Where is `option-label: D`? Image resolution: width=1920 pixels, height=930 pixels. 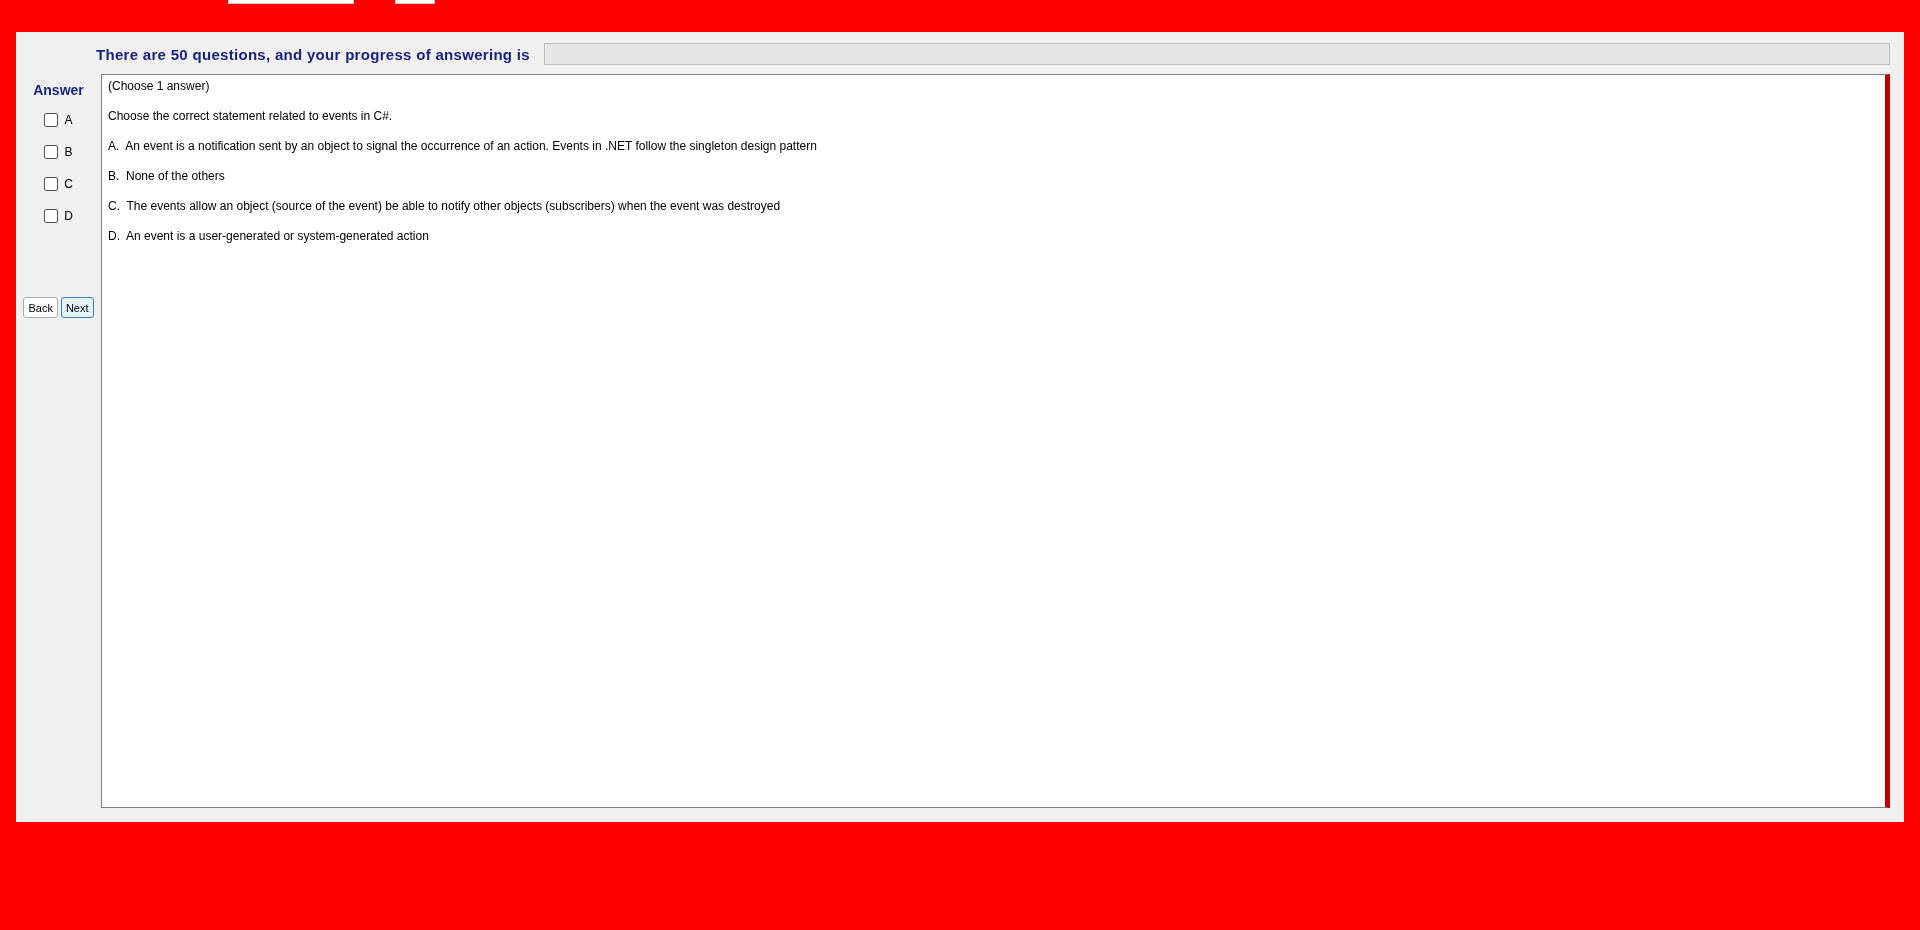
option-label: D is located at coordinates (68, 216).